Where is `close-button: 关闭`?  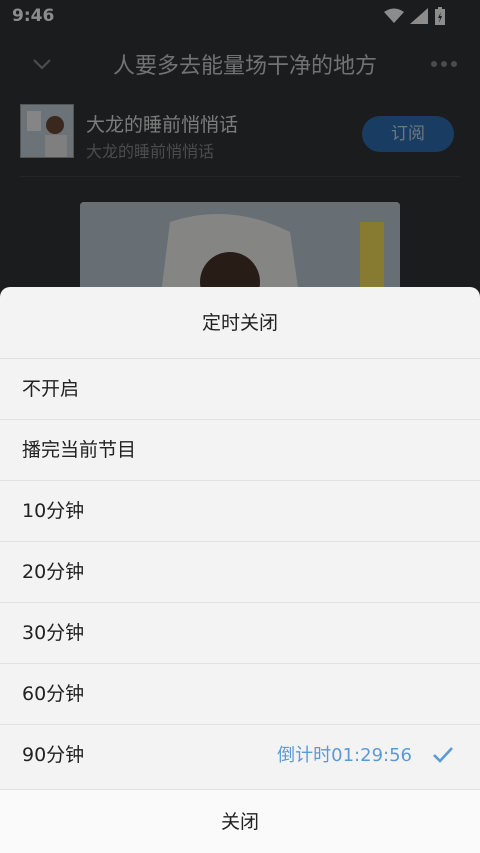 close-button: 关闭 is located at coordinates (240, 821).